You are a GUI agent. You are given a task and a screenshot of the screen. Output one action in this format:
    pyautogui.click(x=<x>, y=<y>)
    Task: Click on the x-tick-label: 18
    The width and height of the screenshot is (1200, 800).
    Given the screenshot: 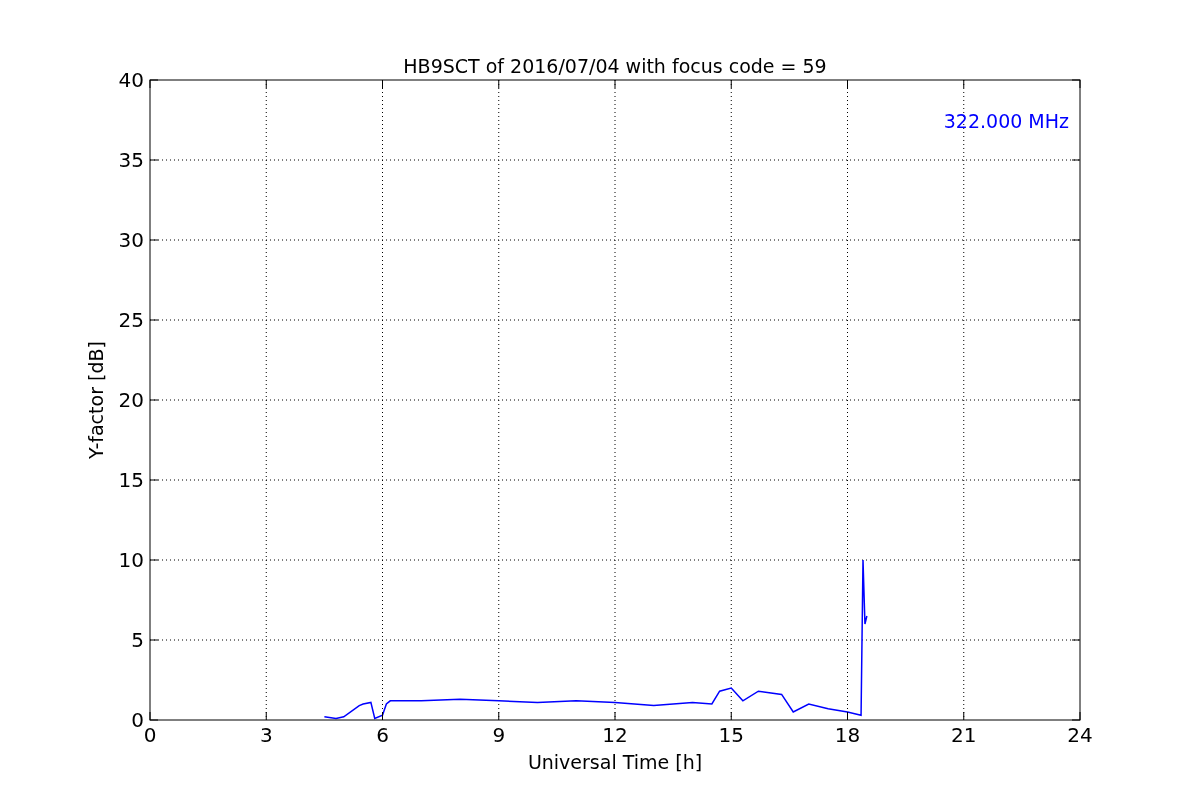 What is the action you would take?
    pyautogui.click(x=847, y=735)
    